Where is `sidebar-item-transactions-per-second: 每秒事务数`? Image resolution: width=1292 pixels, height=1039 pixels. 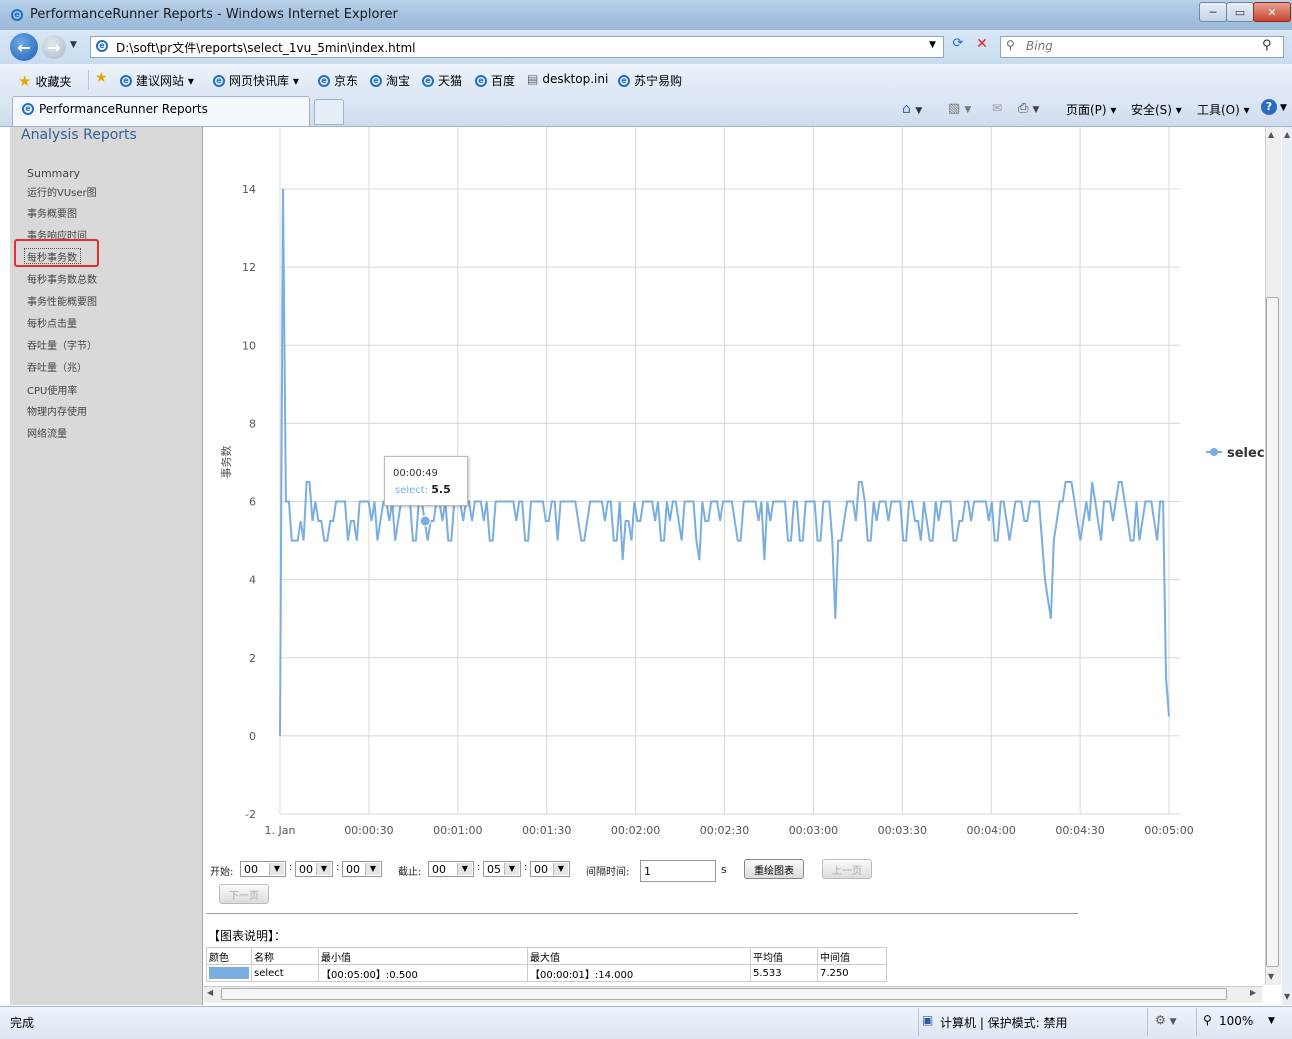 sidebar-item-transactions-per-second: 每秒事务数 is located at coordinates (52, 256).